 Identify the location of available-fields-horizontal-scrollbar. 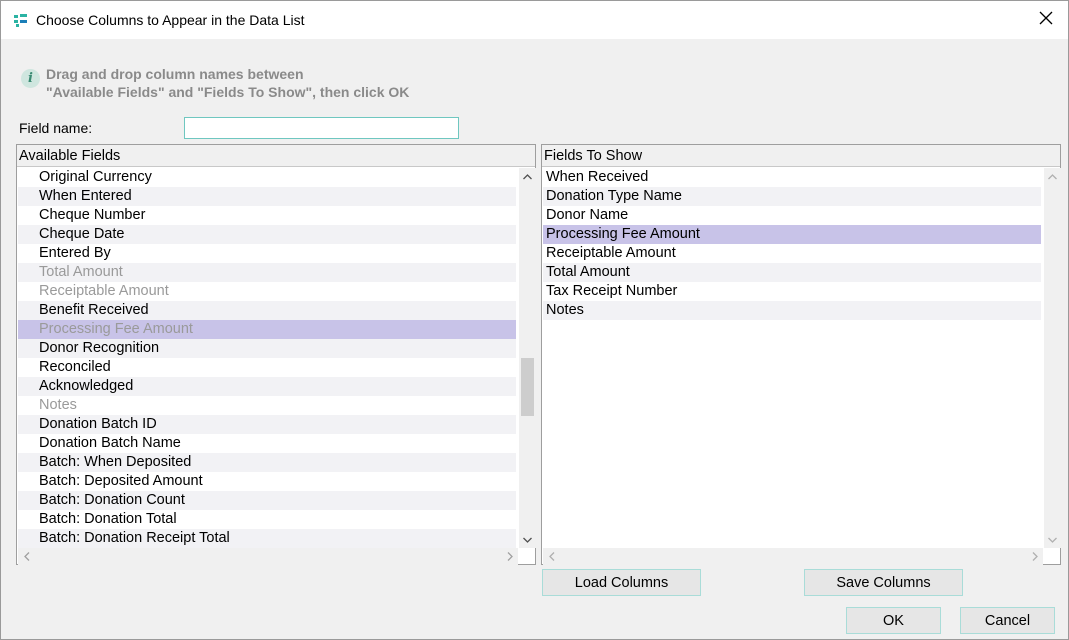
(268, 556).